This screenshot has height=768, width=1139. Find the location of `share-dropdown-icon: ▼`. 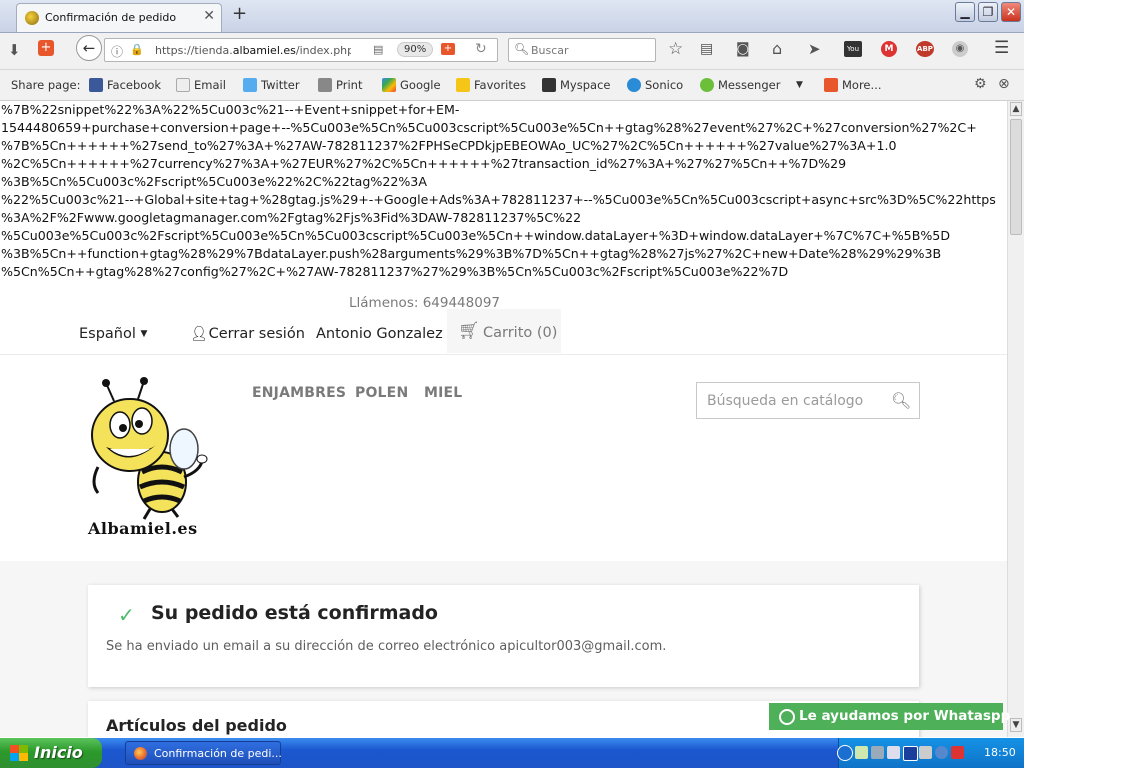

share-dropdown-icon: ▼ is located at coordinates (799, 85).